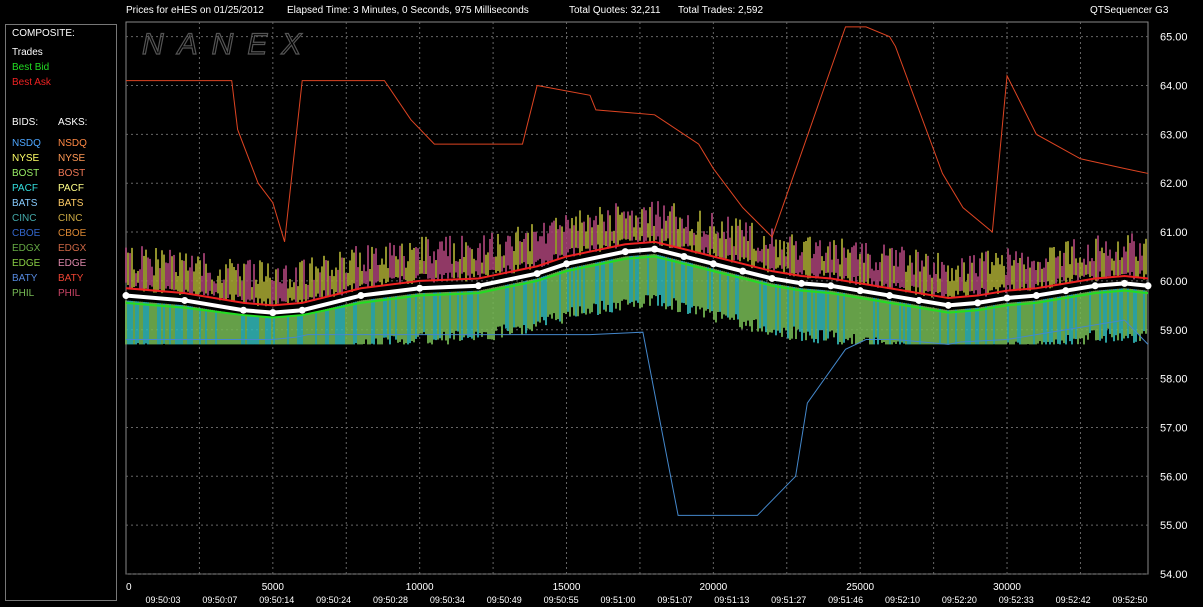  What do you see at coordinates (1129, 600) in the screenshot?
I see `time-label: 09:52:50` at bounding box center [1129, 600].